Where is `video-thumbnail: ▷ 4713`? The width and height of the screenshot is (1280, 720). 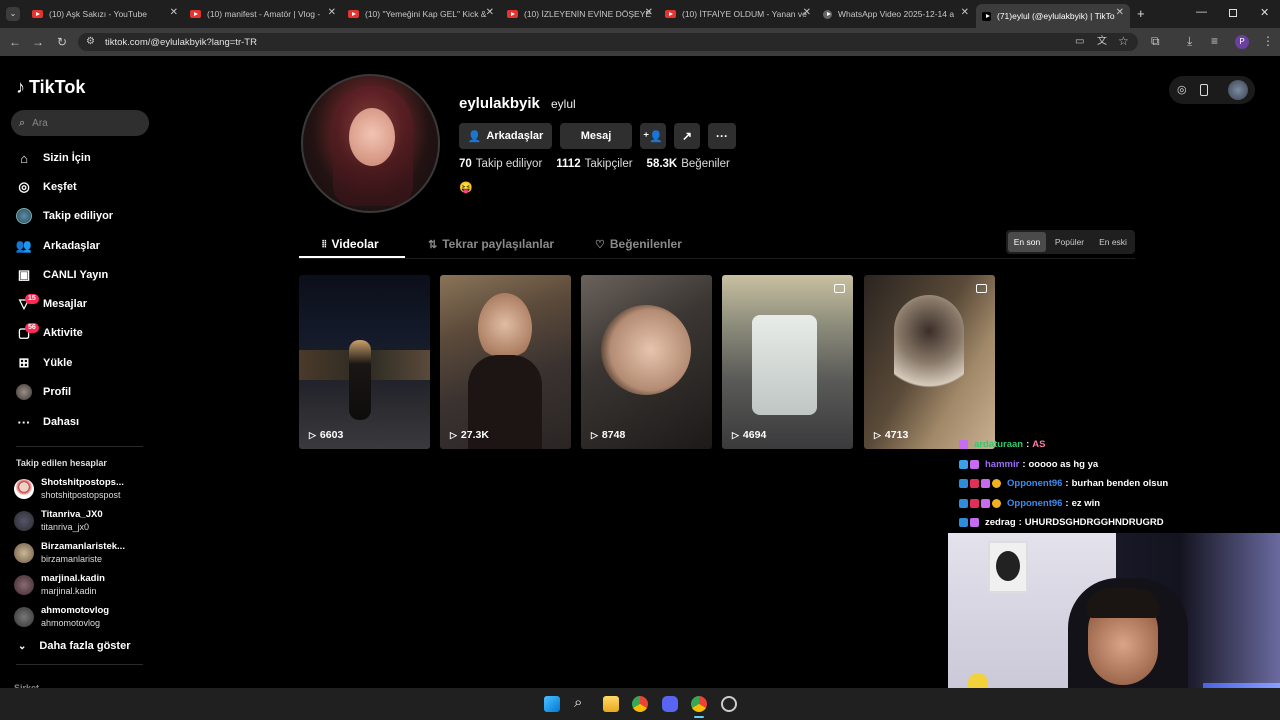 video-thumbnail: ▷ 4713 is located at coordinates (929, 362).